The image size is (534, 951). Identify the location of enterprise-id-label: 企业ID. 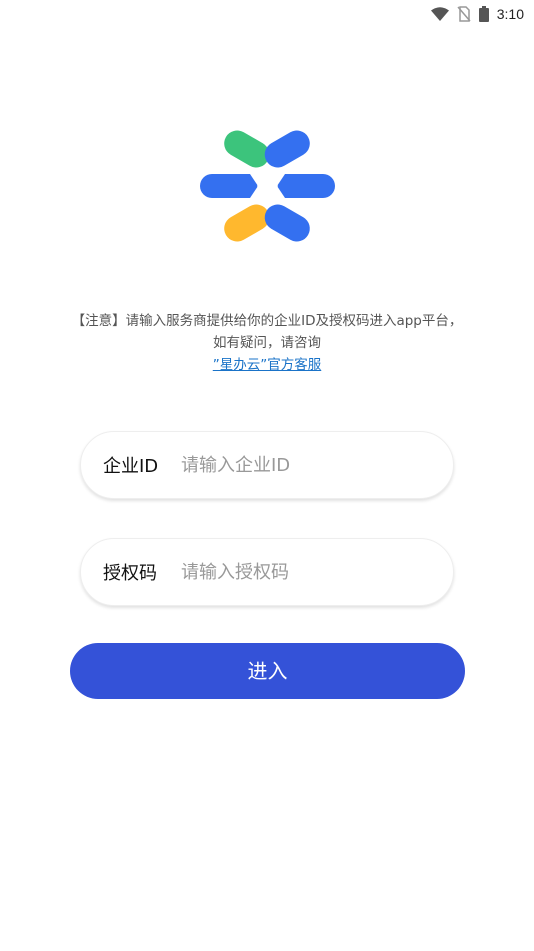
(131, 466).